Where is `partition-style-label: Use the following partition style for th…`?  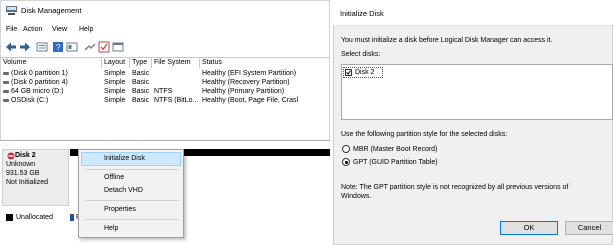 partition-style-label: Use the following partition style for th… is located at coordinates (424, 134).